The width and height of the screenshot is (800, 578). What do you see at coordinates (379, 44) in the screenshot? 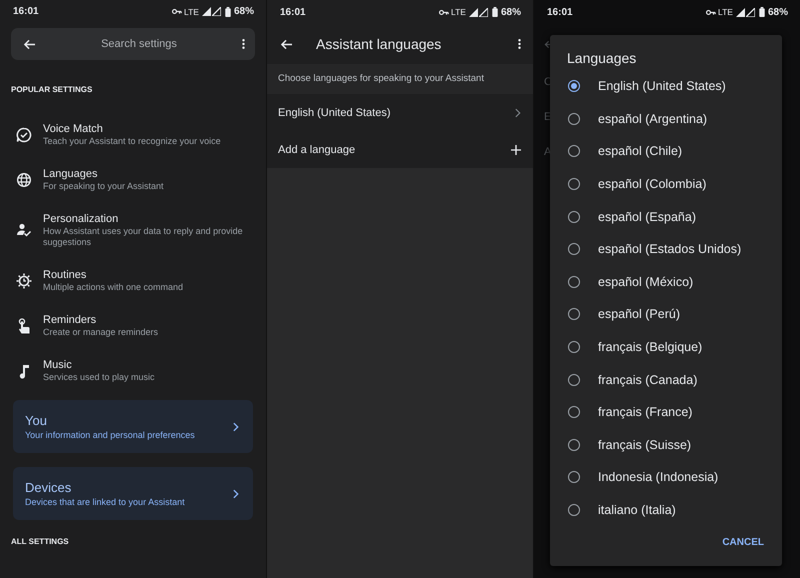
I see `screen-title: Assistant languages` at bounding box center [379, 44].